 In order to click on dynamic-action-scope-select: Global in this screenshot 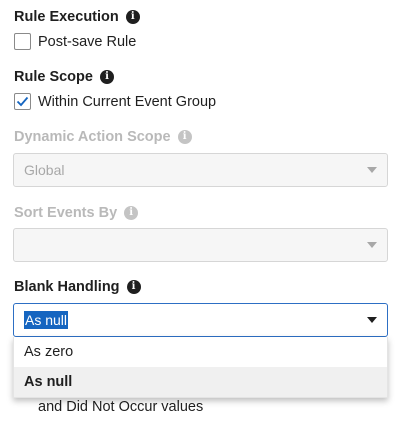, I will do `click(200, 170)`.